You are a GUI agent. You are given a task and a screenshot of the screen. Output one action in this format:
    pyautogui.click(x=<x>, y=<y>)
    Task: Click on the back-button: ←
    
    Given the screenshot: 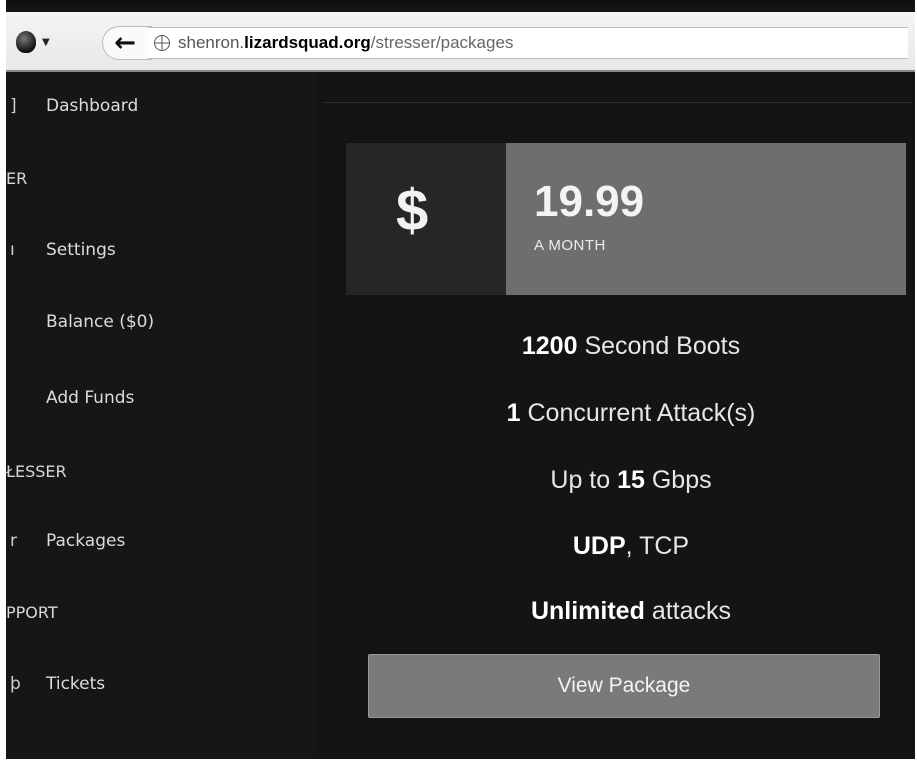 What is the action you would take?
    pyautogui.click(x=125, y=43)
    